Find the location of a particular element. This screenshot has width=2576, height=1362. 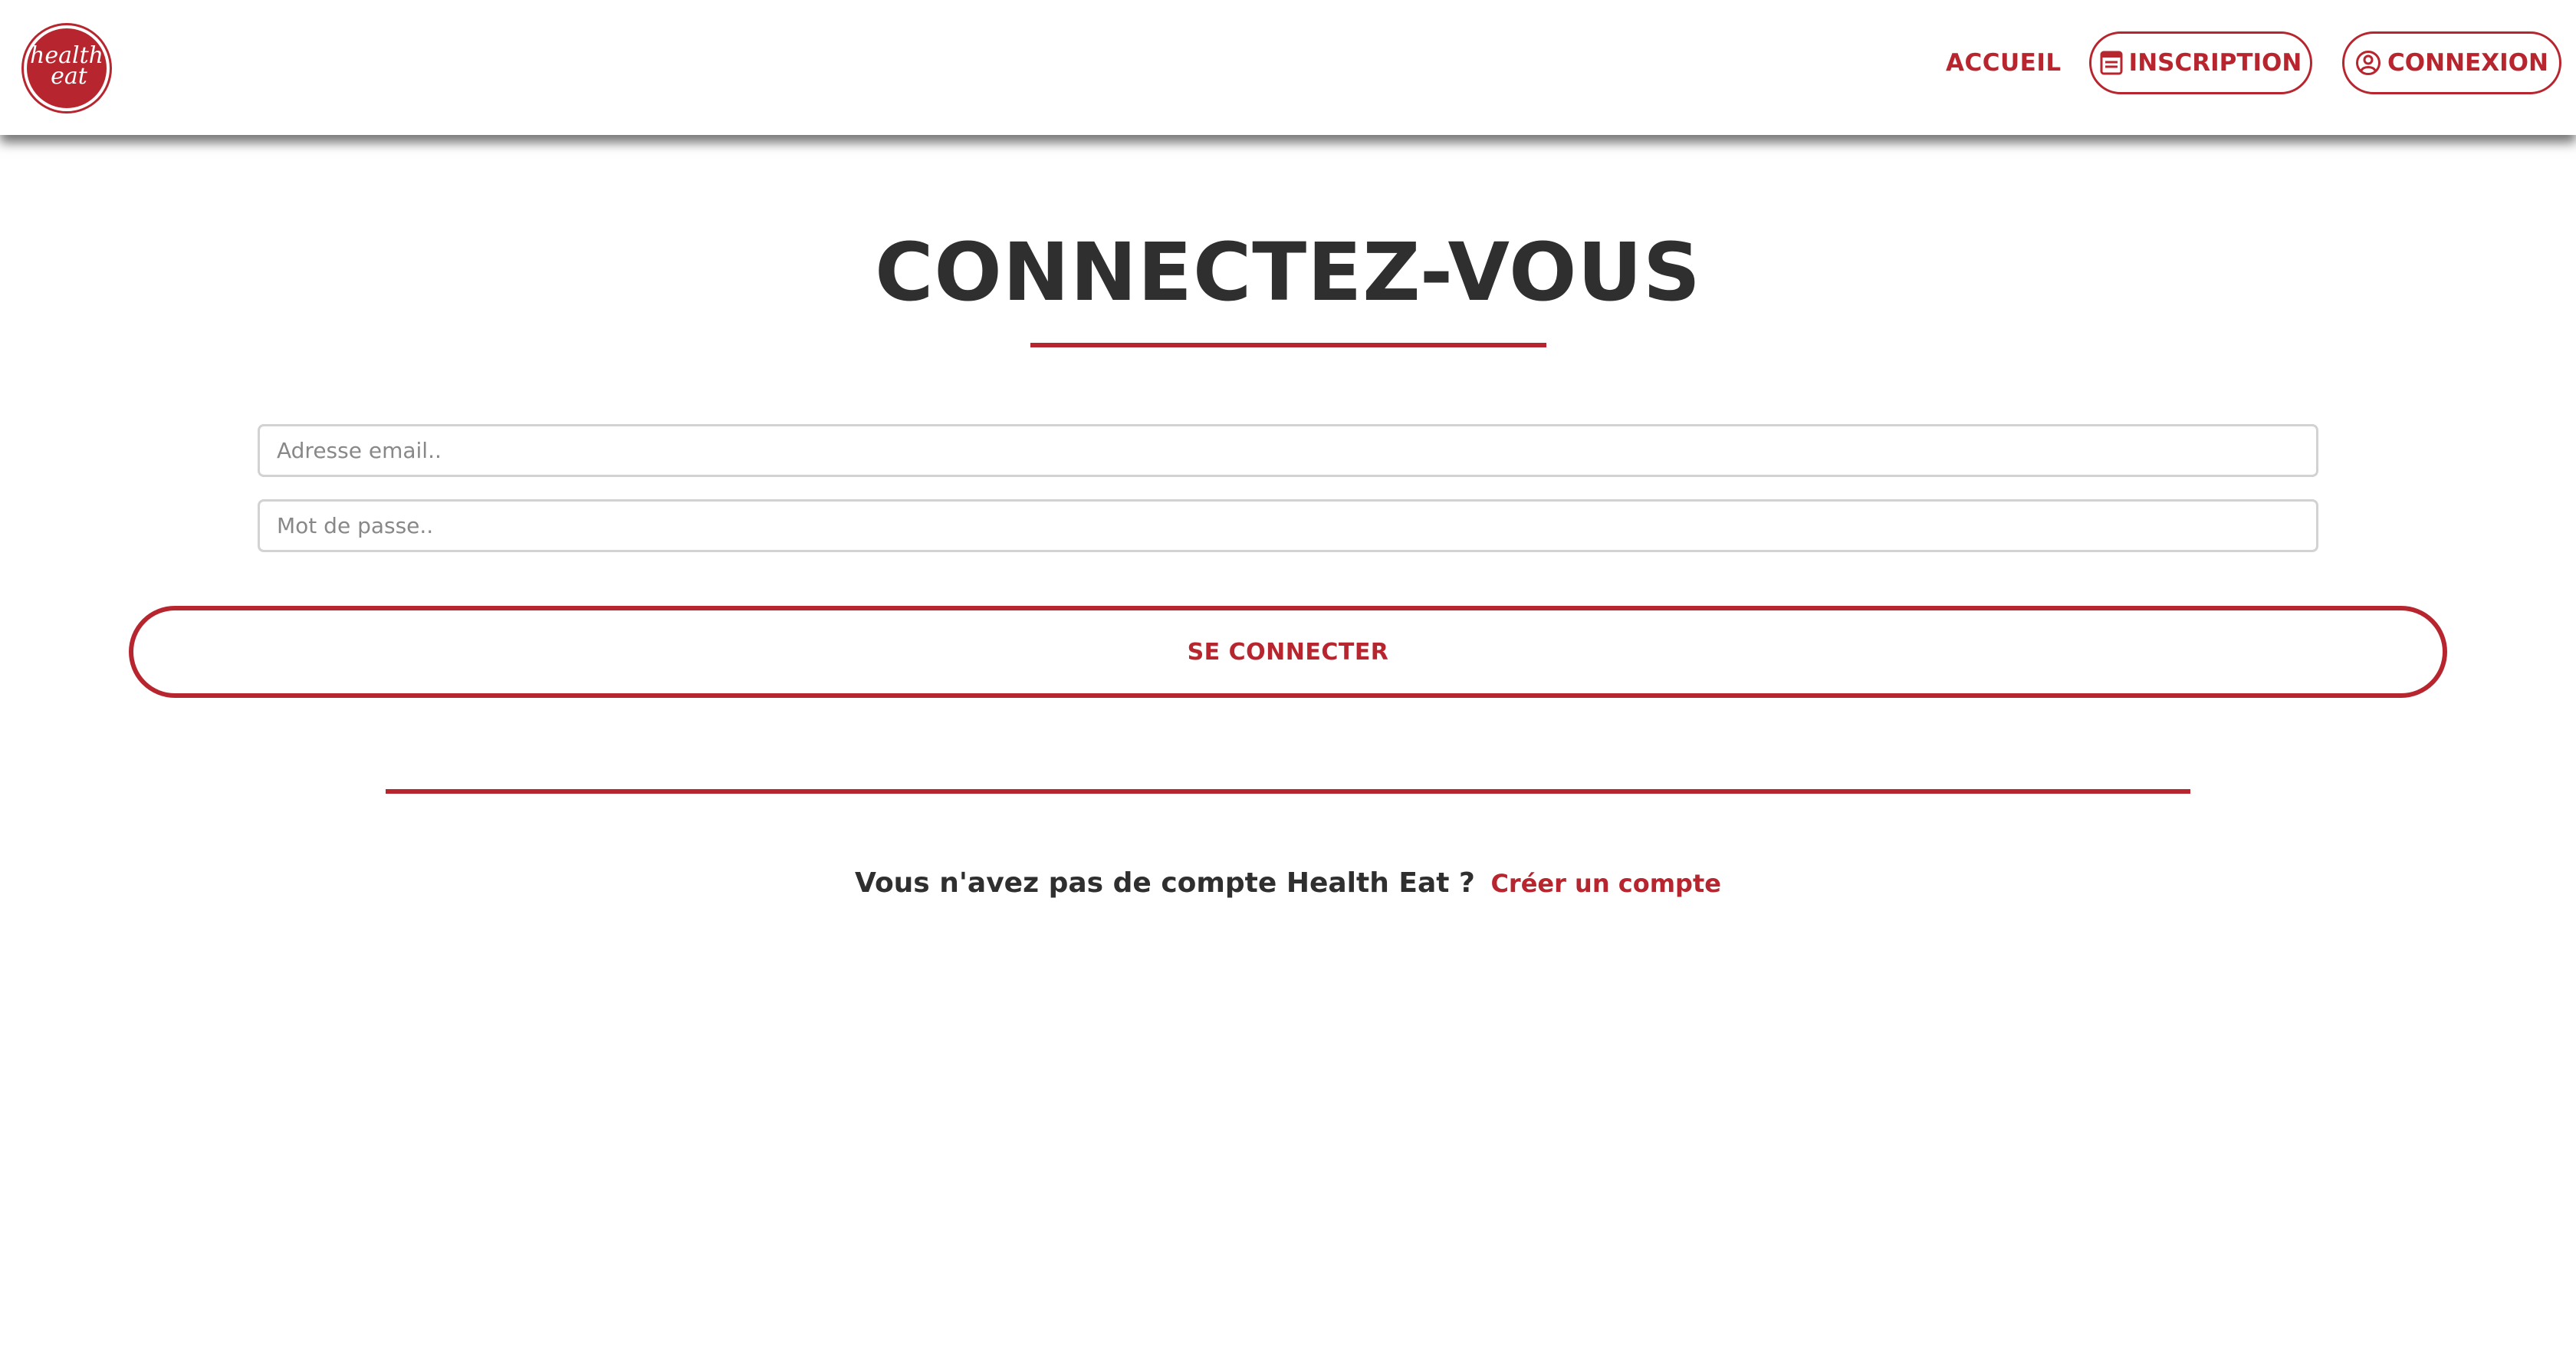

user-circle-icon is located at coordinates (2368, 63).